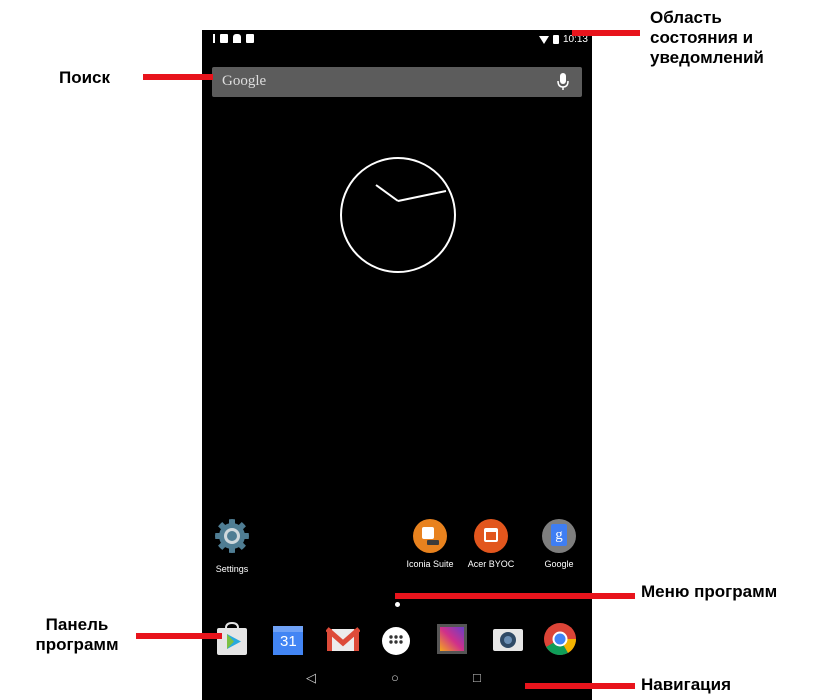 Image resolution: width=834 pixels, height=700 pixels. What do you see at coordinates (288, 641) in the screenshot?
I see `calendar-day: 31` at bounding box center [288, 641].